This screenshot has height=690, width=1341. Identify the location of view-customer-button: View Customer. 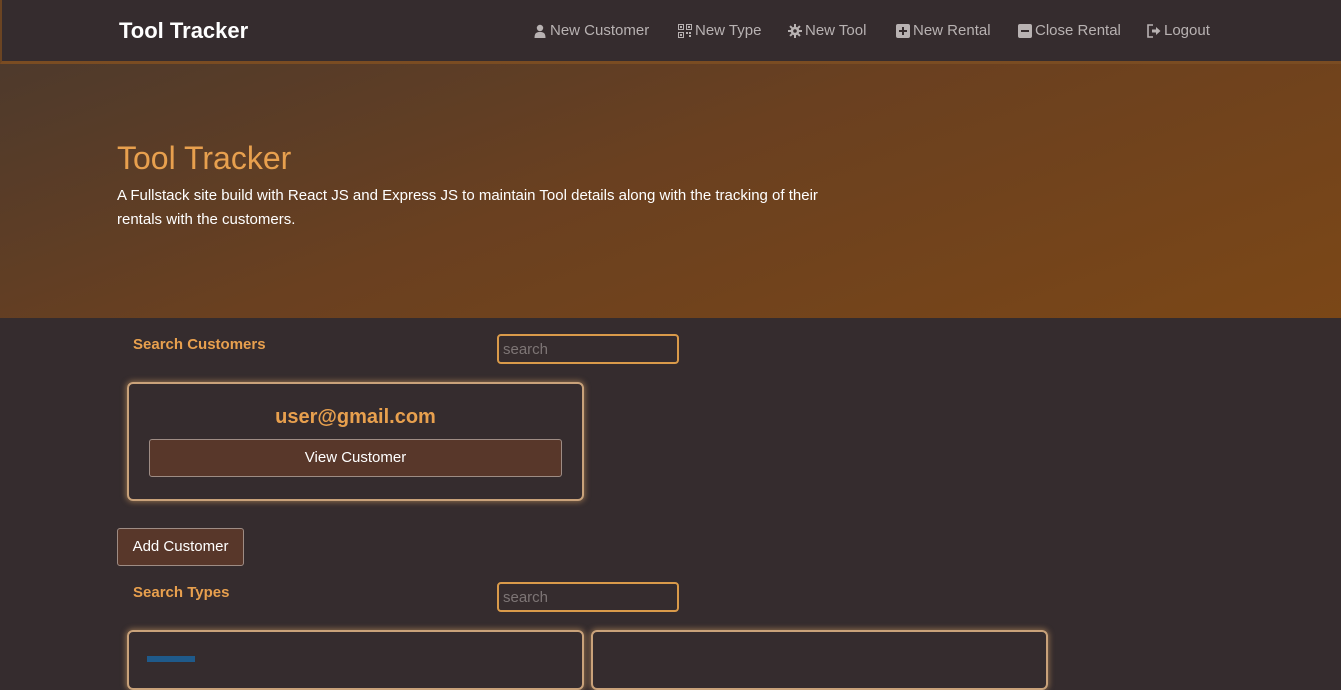
(355, 458).